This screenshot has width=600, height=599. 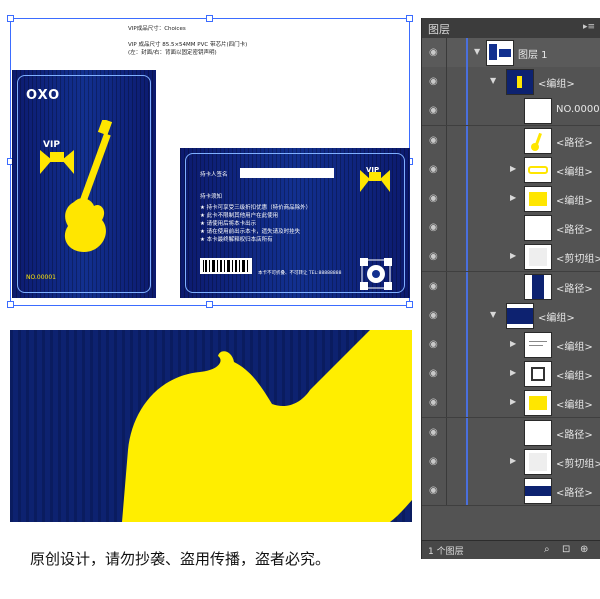 What do you see at coordinates (43, 95) in the screenshot?
I see `brand-logo: OXO` at bounding box center [43, 95].